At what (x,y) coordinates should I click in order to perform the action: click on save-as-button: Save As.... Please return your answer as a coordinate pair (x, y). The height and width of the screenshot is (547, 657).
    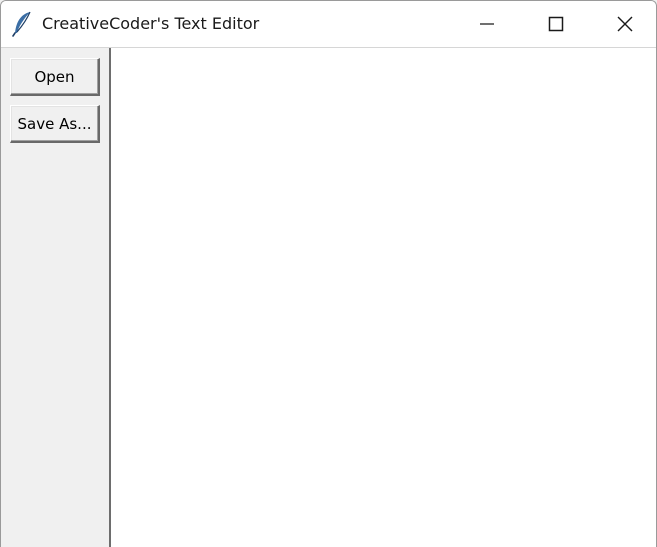
    Looking at the image, I should click on (55, 124).